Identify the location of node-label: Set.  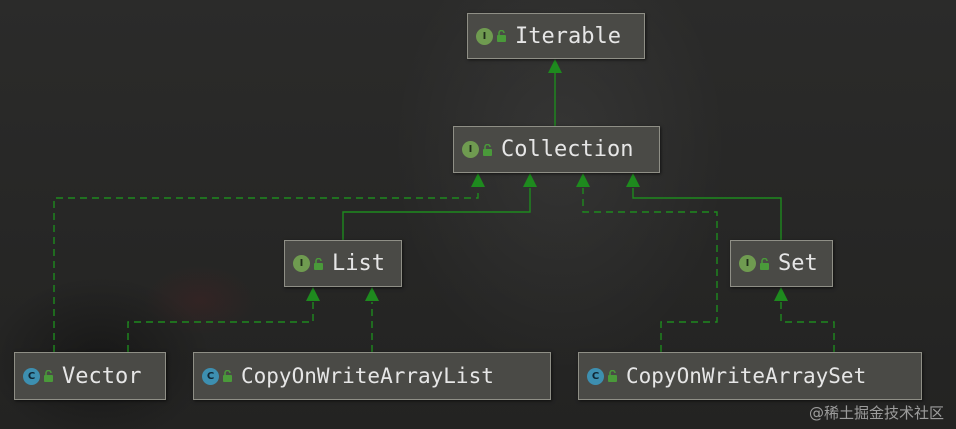
(798, 263).